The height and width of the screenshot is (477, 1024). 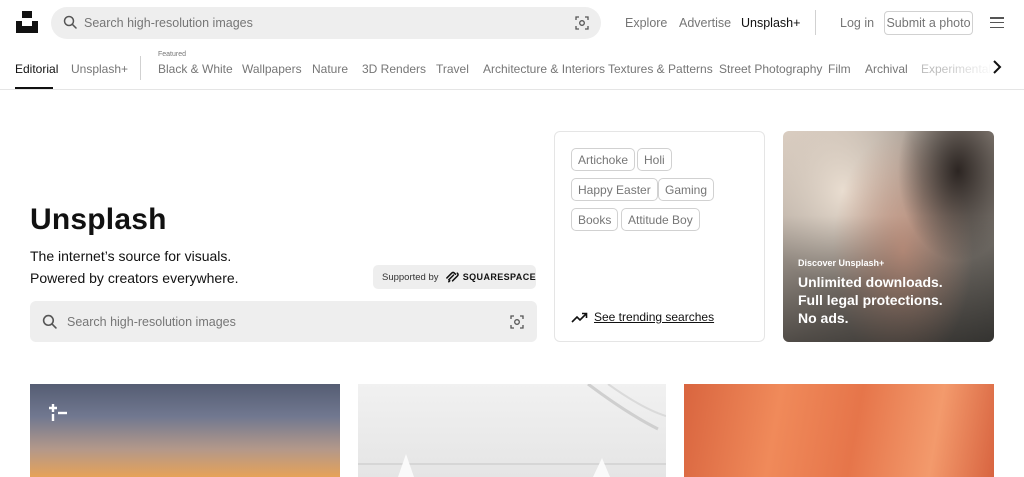 I want to click on supported-by-label: Supported by, so click(x=410, y=277).